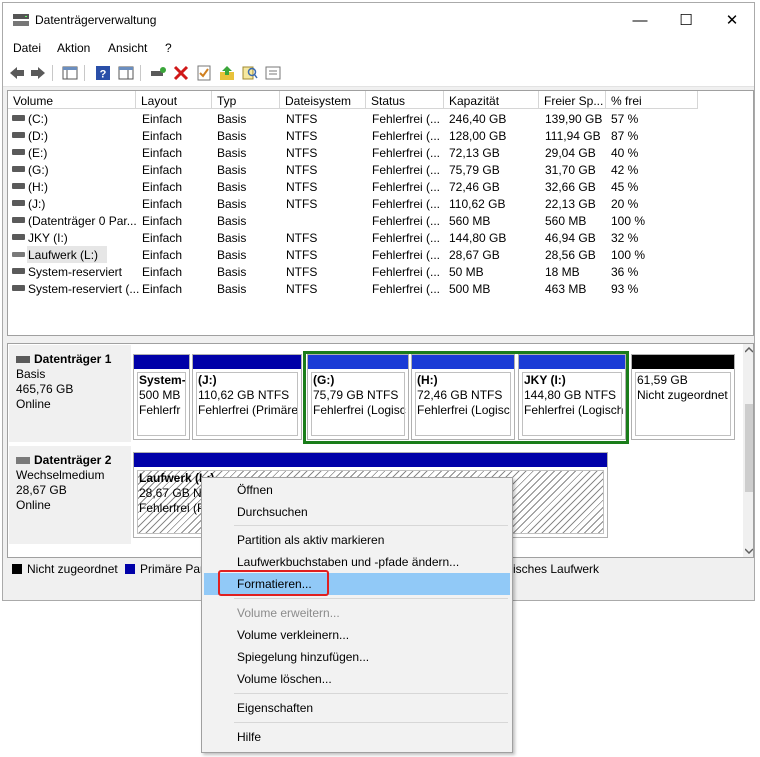  Describe the element at coordinates (474, 187) in the screenshot. I see `volume-capacity: 72,46 GB` at that location.